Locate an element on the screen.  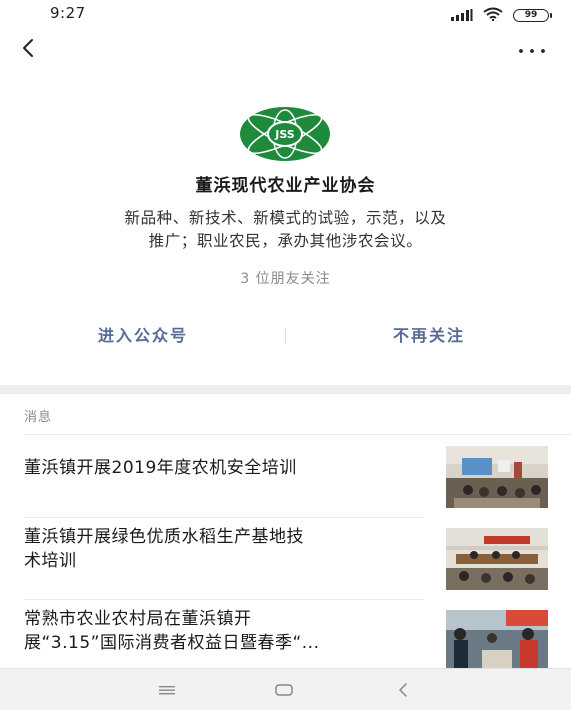
description-line-2: 推广；职业农民，承办其他涉农会议。 is located at coordinates (285, 241).